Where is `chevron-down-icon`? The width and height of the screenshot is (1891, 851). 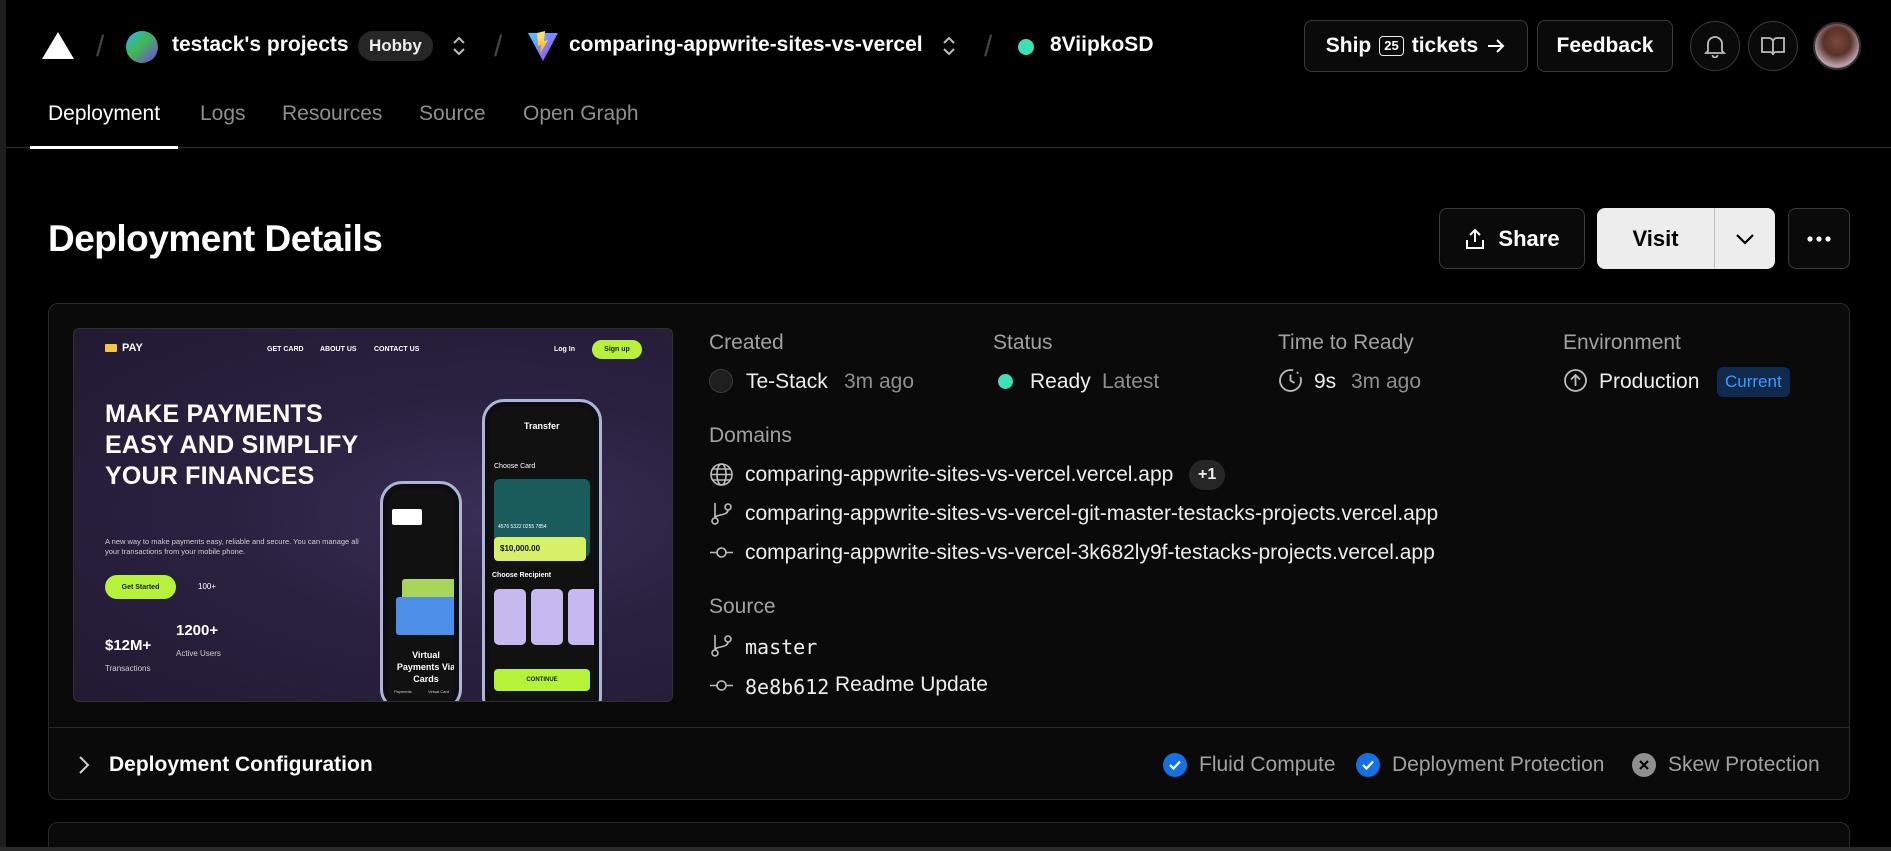 chevron-down-icon is located at coordinates (1745, 239).